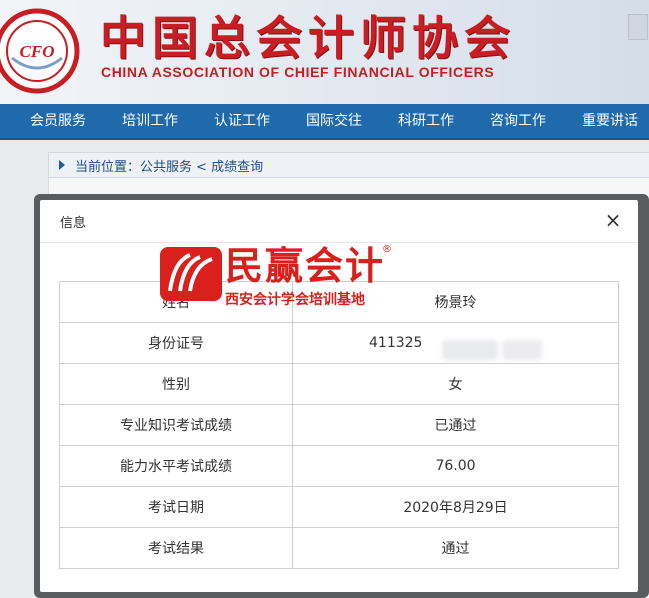 The height and width of the screenshot is (598, 649). Describe the element at coordinates (295, 300) in the screenshot. I see `watermark-subtitle: 西安会计学会培训基地` at that location.